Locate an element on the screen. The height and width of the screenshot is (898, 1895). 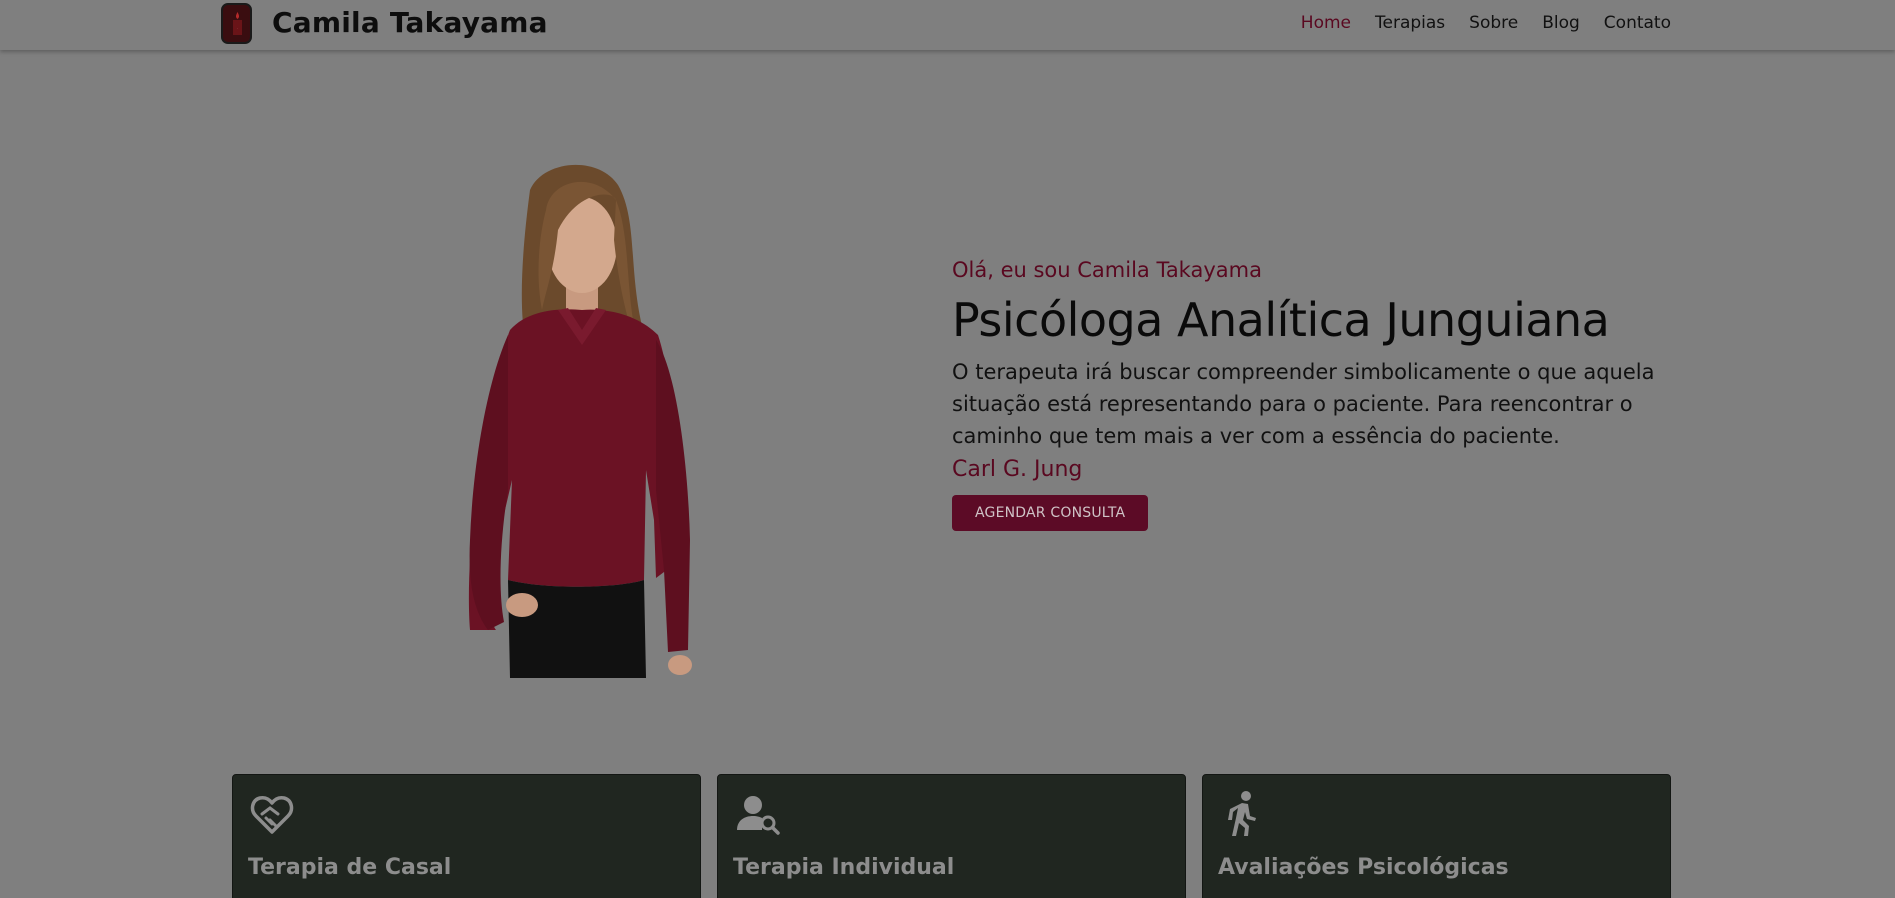
card-title: Terapia de Casal is located at coordinates (350, 867).